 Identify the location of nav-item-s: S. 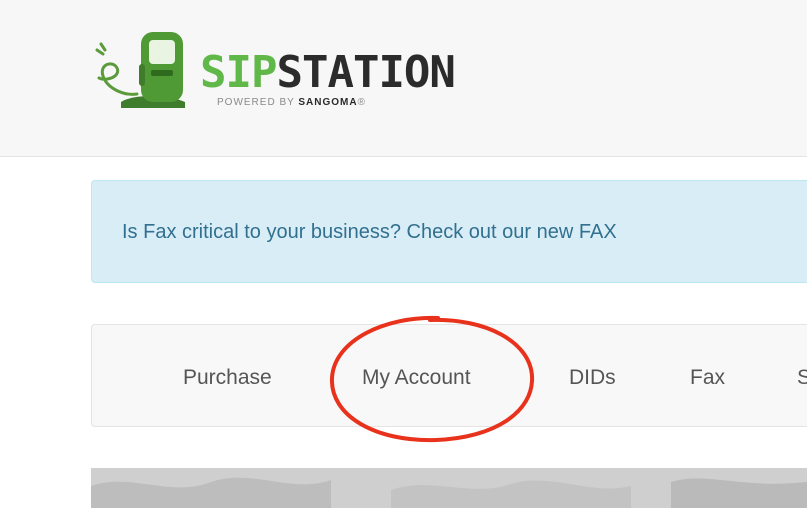
(802, 378).